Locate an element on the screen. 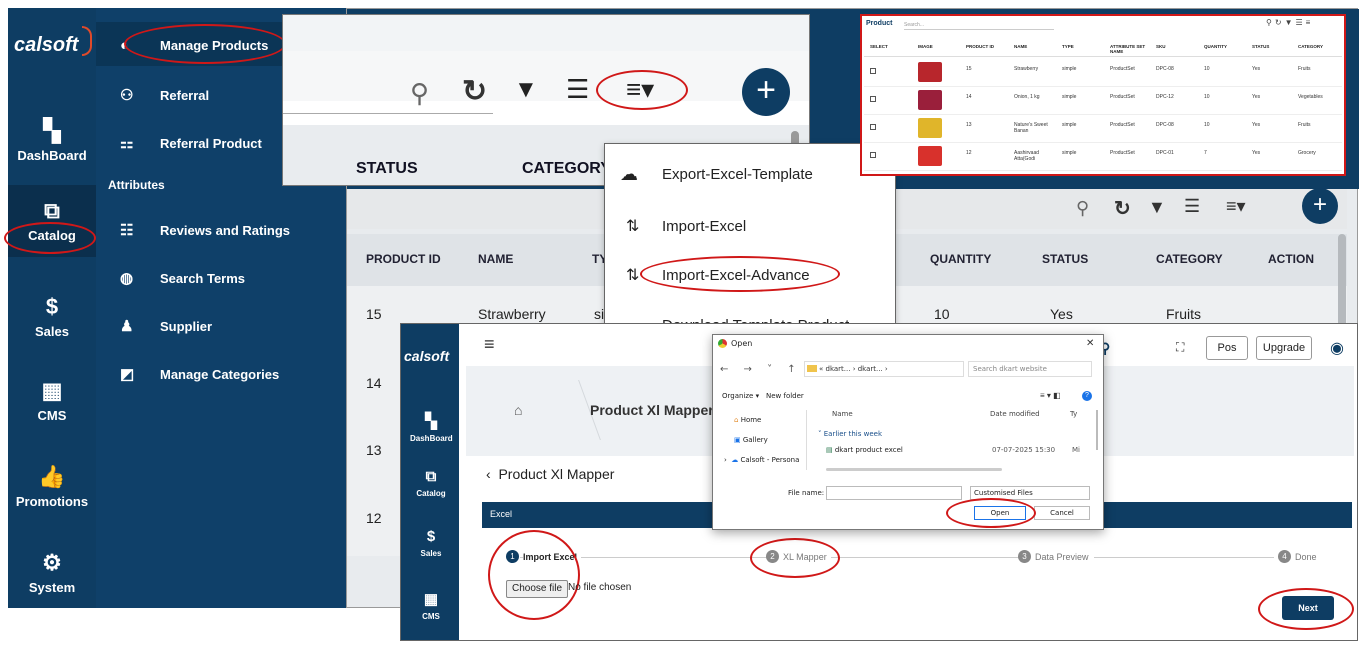 The image size is (1362, 645). card-col-header: QUANTITY is located at coordinates (1225, 46).